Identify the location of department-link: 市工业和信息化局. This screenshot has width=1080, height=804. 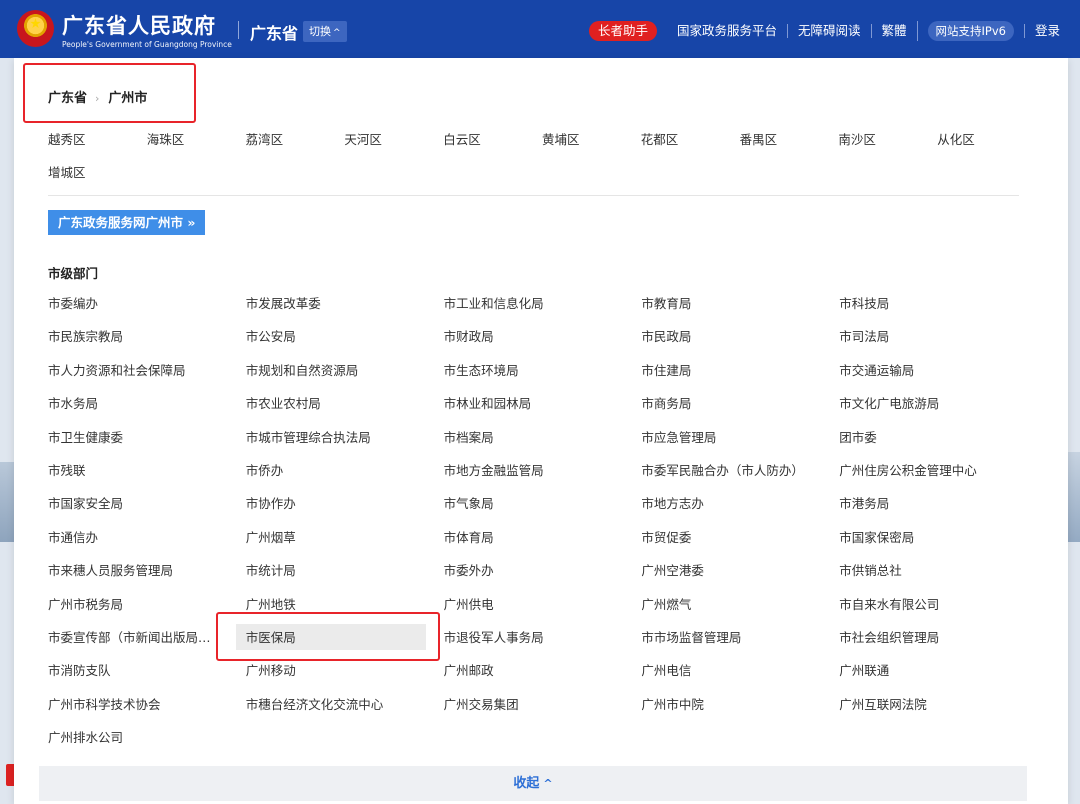
(494, 304).